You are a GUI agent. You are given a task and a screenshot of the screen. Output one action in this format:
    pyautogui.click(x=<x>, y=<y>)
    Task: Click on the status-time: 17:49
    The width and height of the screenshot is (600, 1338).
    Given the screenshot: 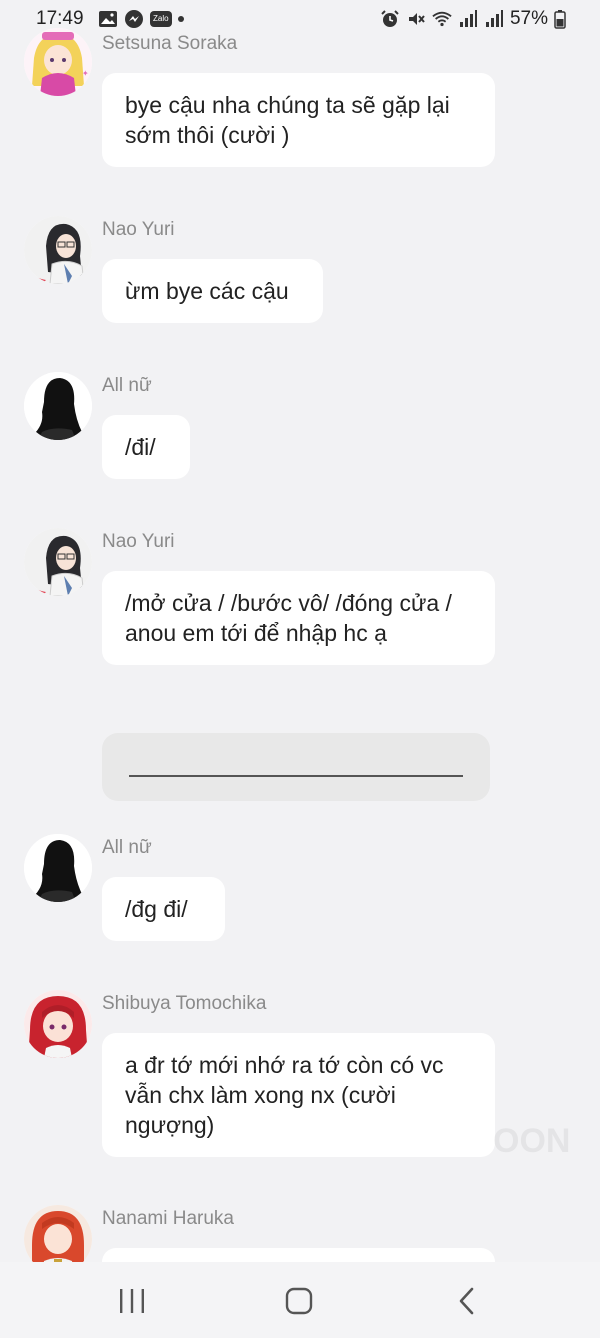 What is the action you would take?
    pyautogui.click(x=60, y=18)
    